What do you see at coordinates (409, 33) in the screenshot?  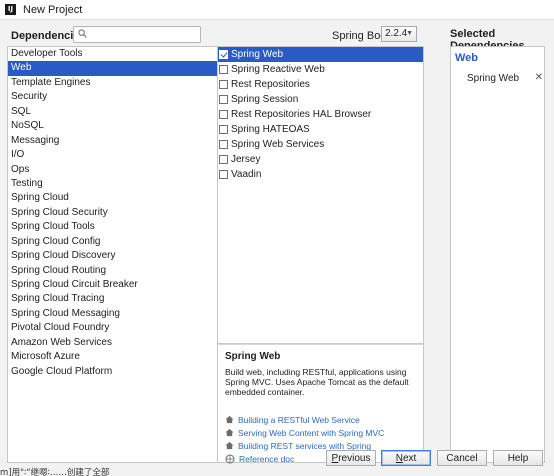 I see `chevron-down-icon: ▼` at bounding box center [409, 33].